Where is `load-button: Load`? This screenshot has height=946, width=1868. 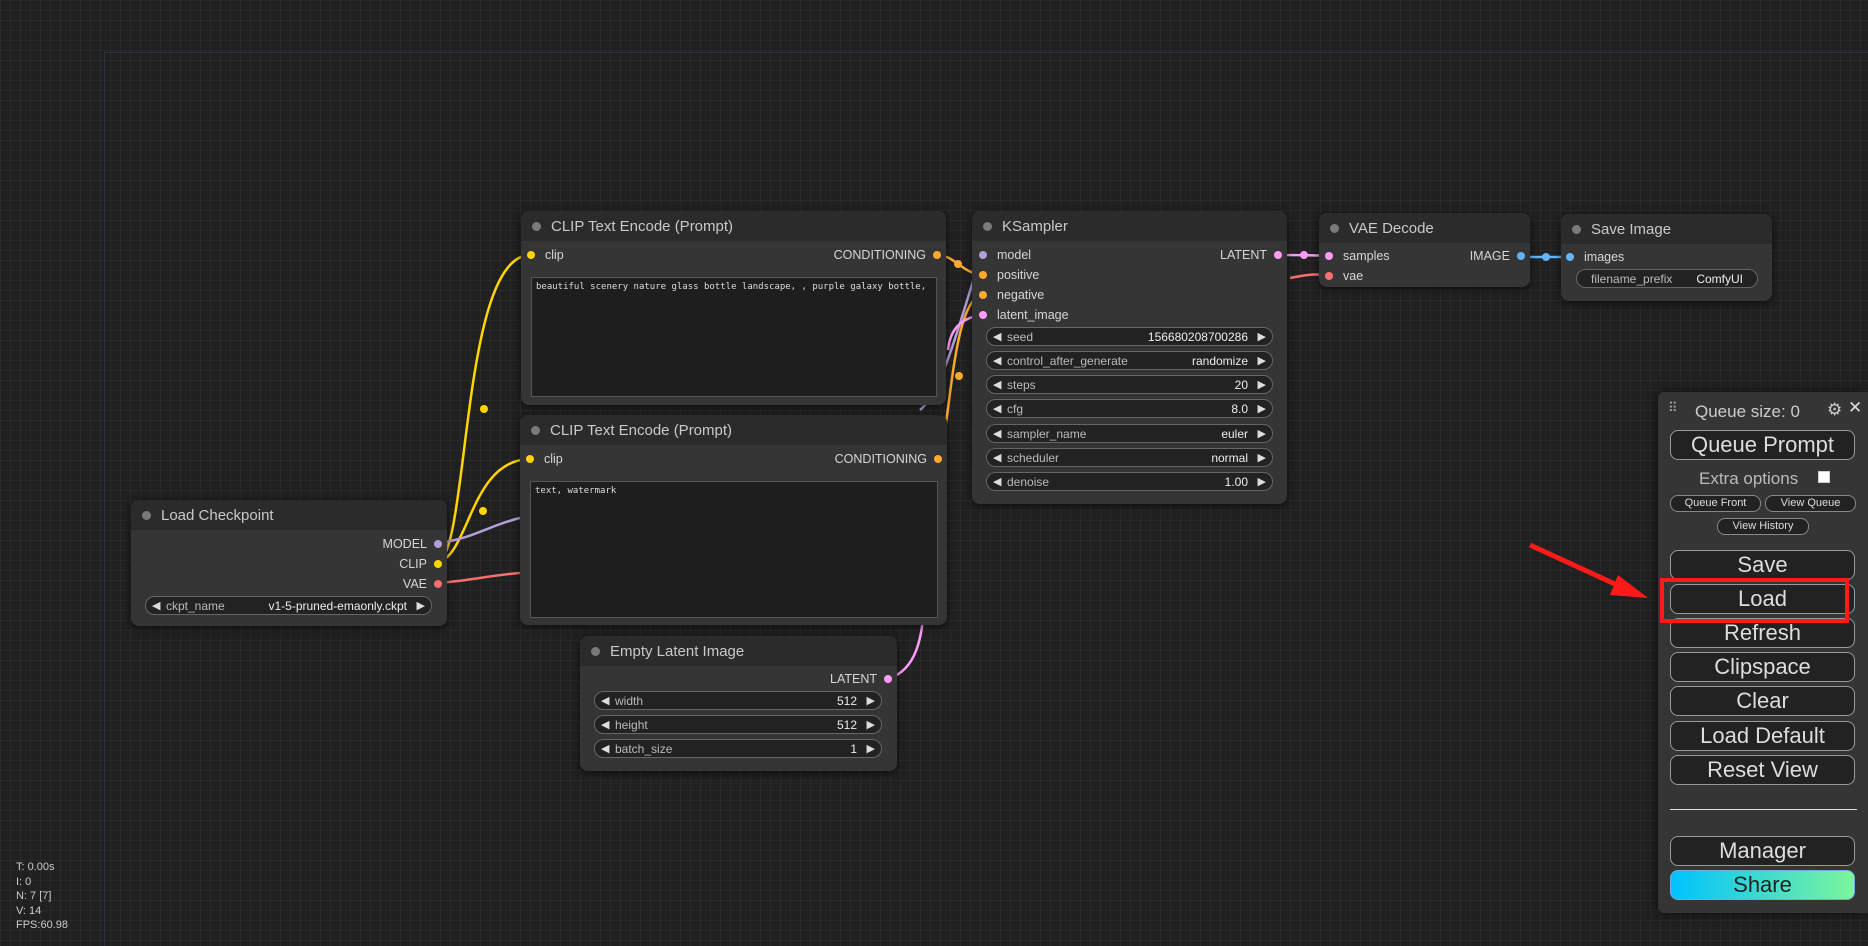 load-button: Load is located at coordinates (1762, 599).